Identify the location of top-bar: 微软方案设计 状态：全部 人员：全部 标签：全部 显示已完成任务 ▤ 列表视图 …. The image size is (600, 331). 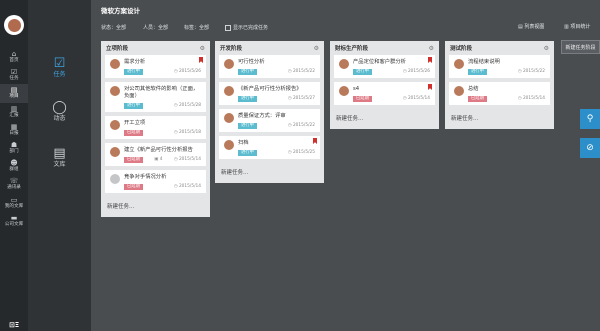
(345, 20).